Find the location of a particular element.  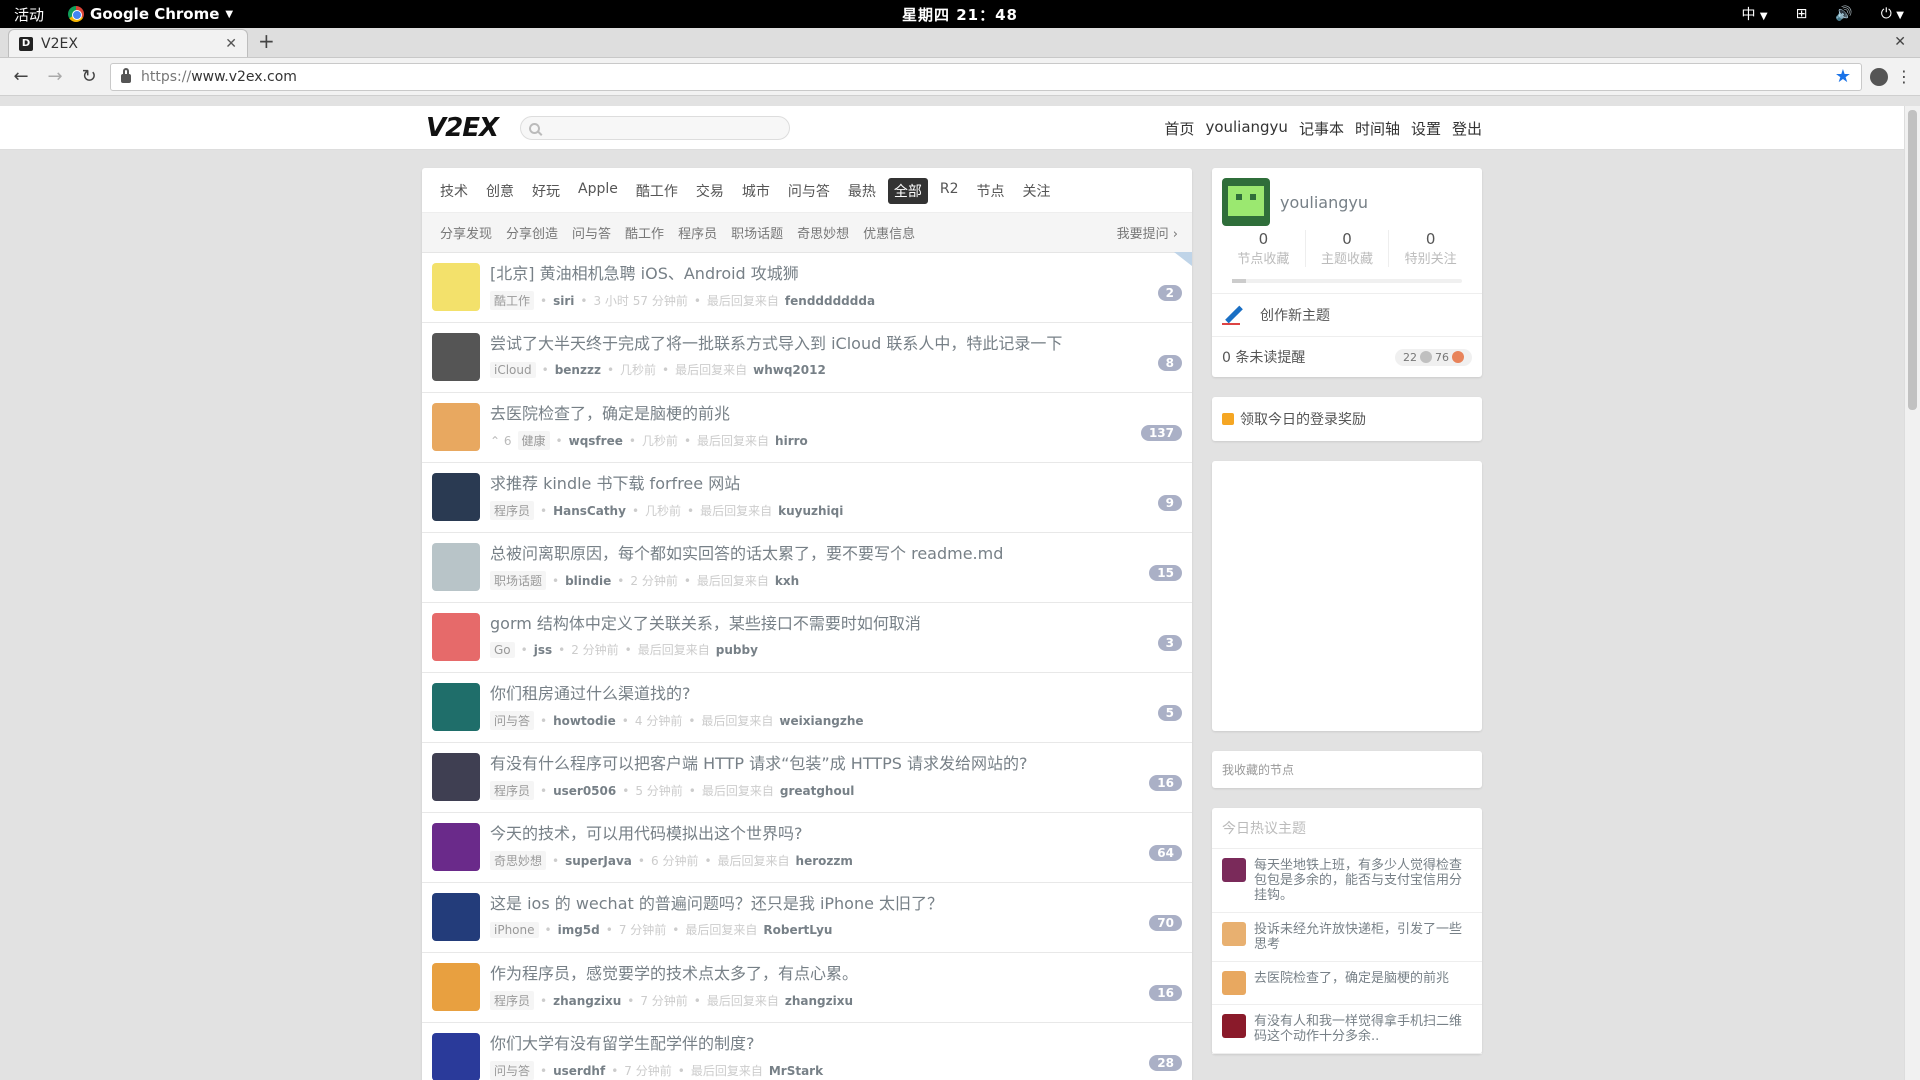

tab-category: 酷工作 is located at coordinates (657, 191).